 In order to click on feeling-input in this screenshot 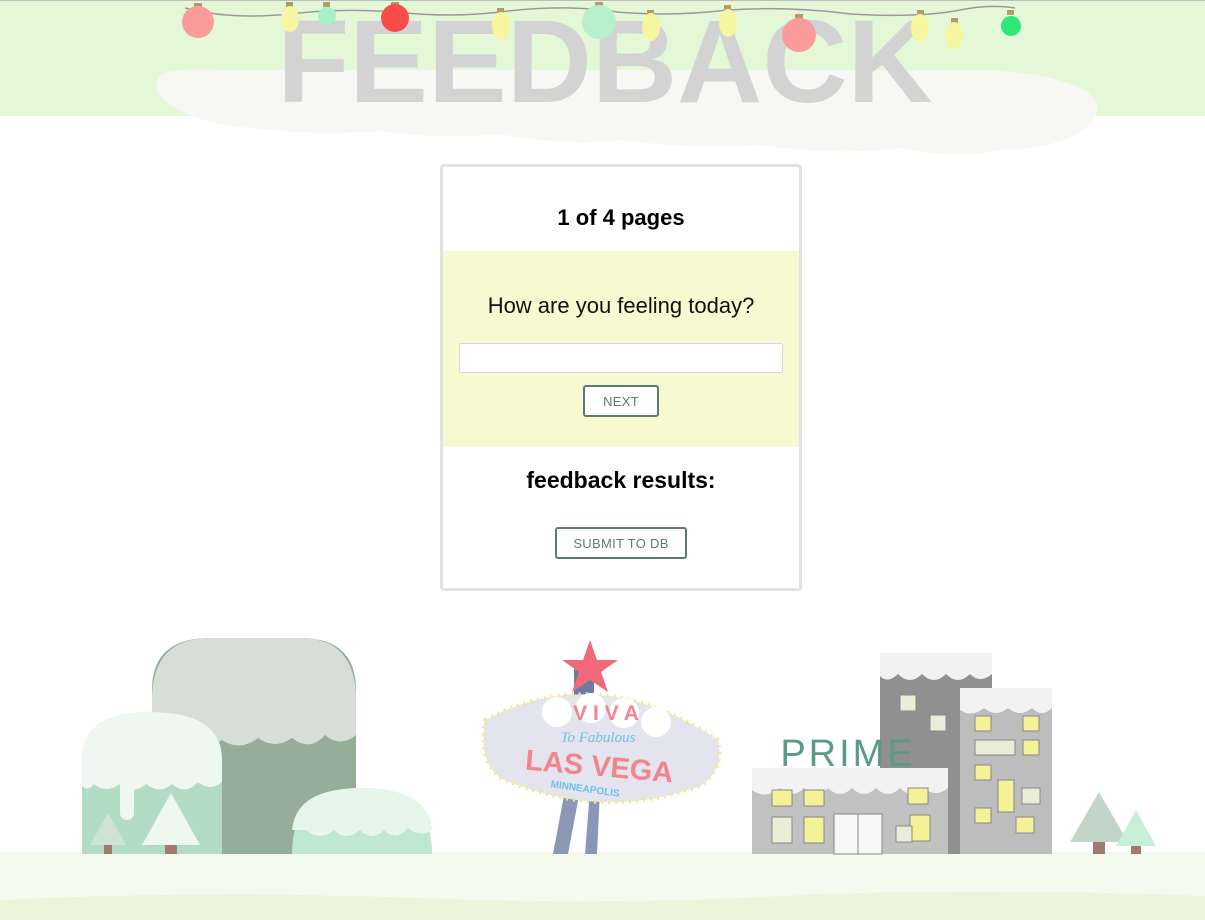, I will do `click(621, 358)`.